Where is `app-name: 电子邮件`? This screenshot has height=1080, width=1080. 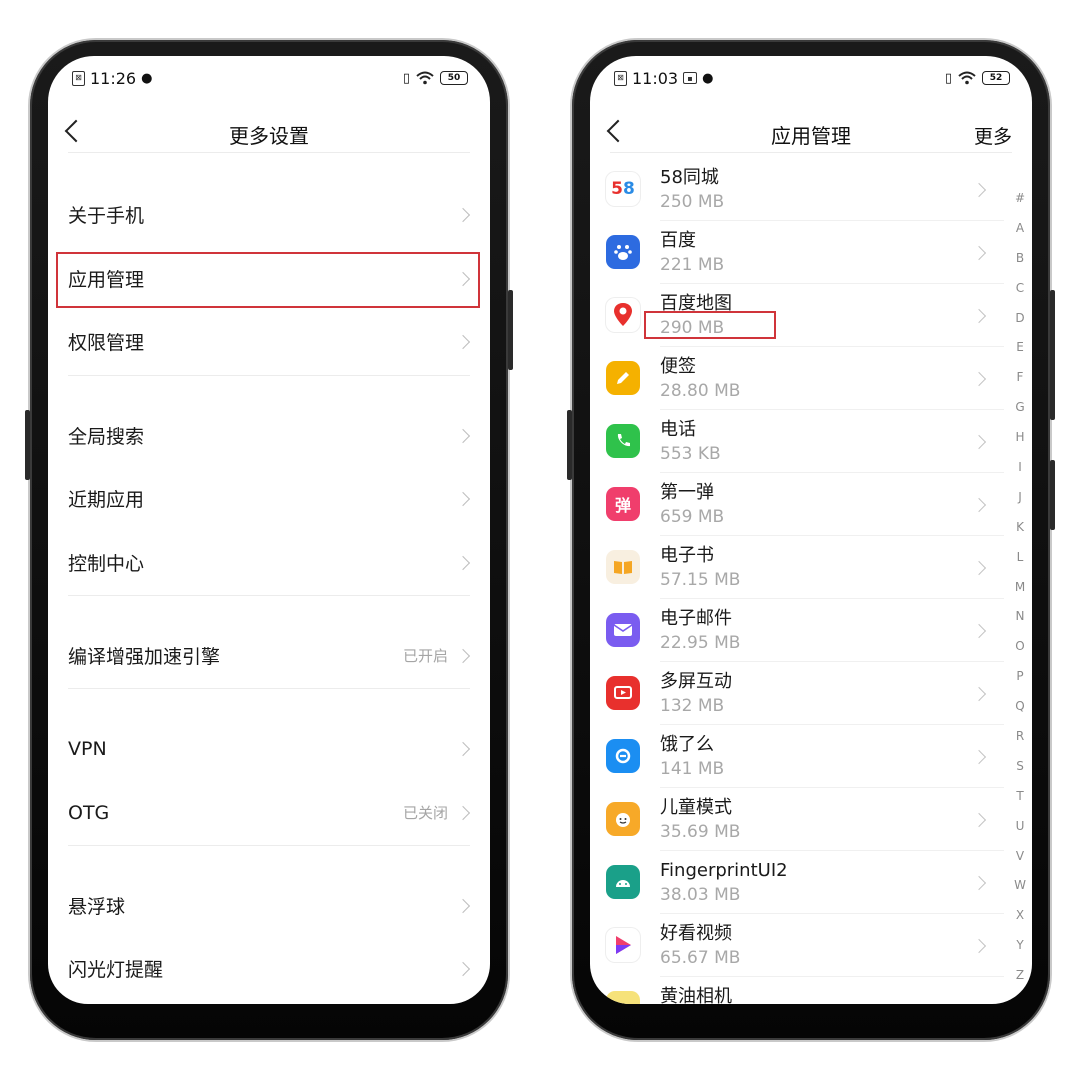 app-name: 电子邮件 is located at coordinates (696, 618).